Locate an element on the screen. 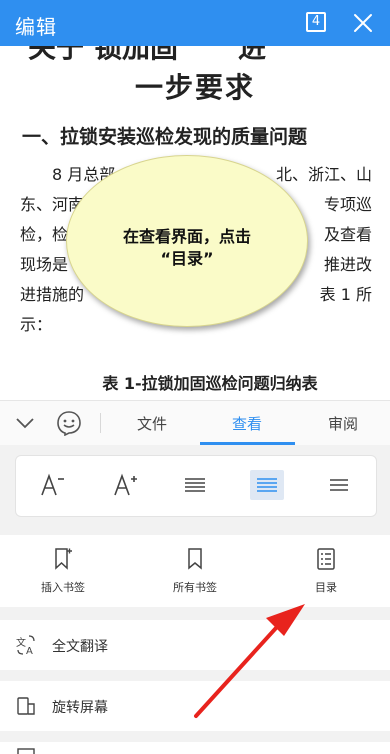 Image resolution: width=390 pixels, height=754 pixels. close-icon is located at coordinates (363, 23).